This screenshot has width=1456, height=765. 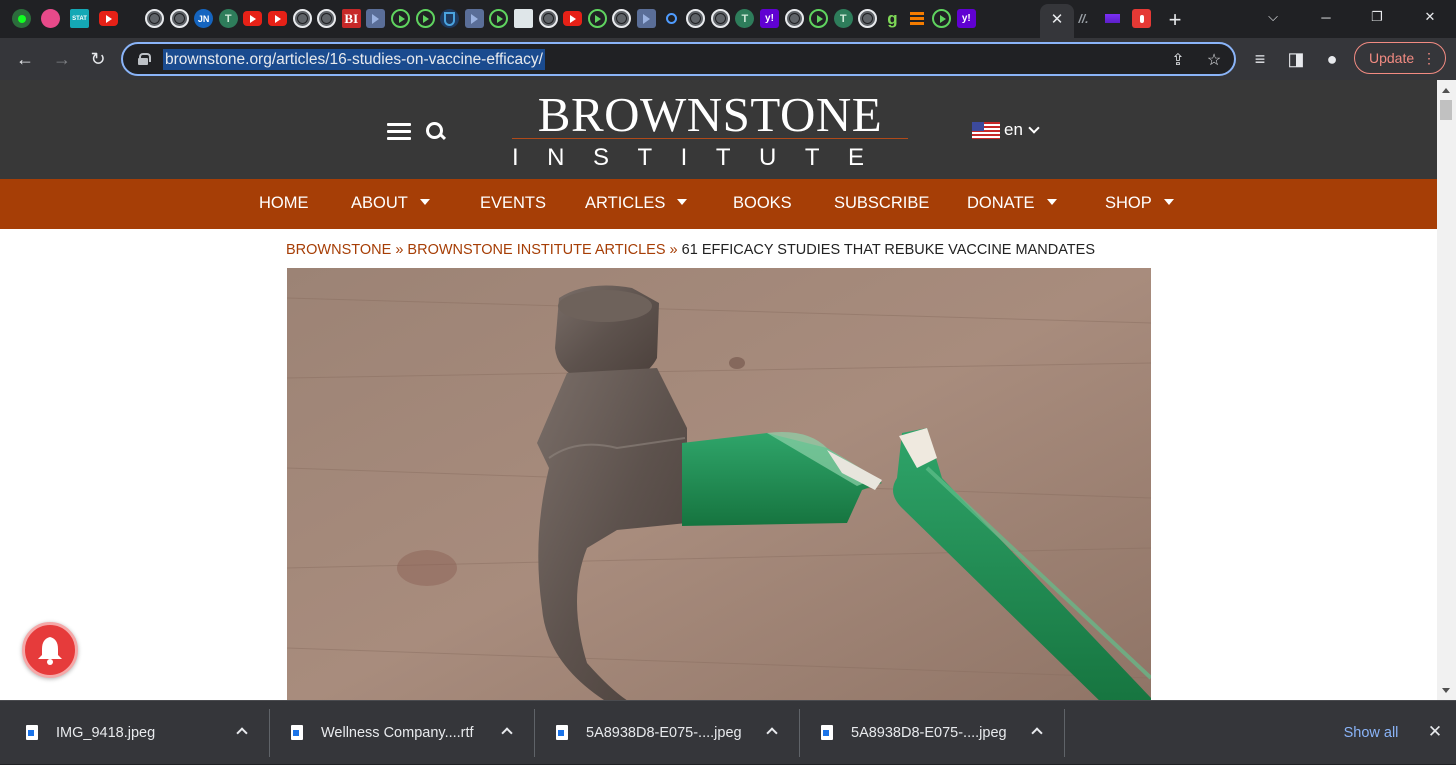 What do you see at coordinates (62, 59) in the screenshot?
I see `forward-arrow-icon: →` at bounding box center [62, 59].